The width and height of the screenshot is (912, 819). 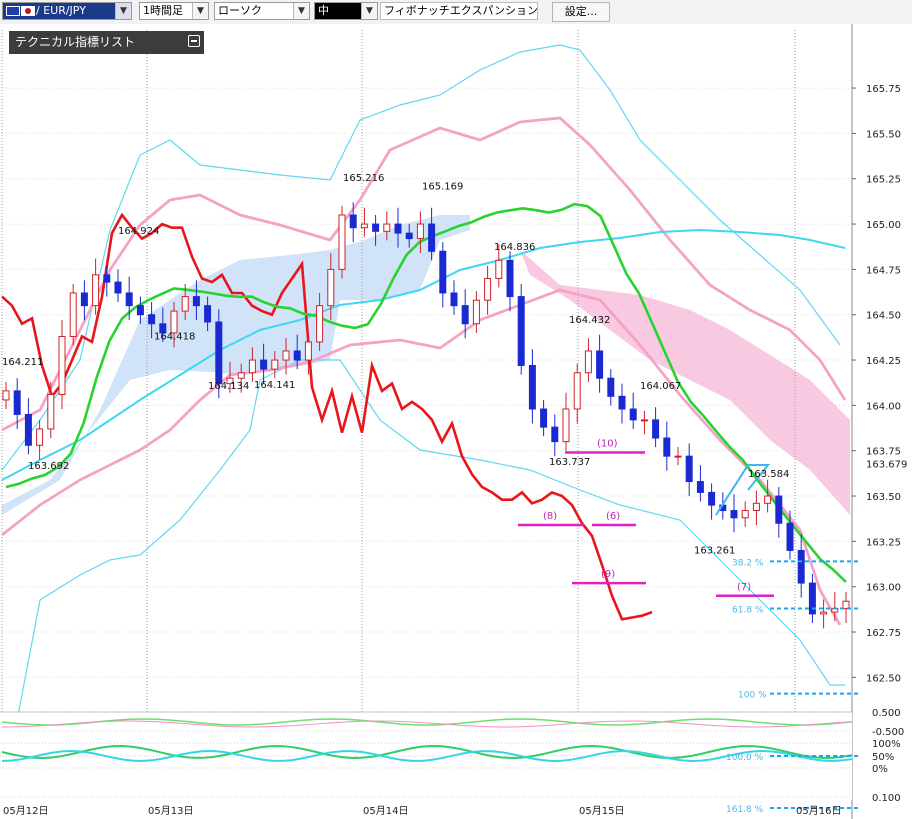 What do you see at coordinates (745, 810) in the screenshot?
I see `fibonacci-level-label: 161.8 %` at bounding box center [745, 810].